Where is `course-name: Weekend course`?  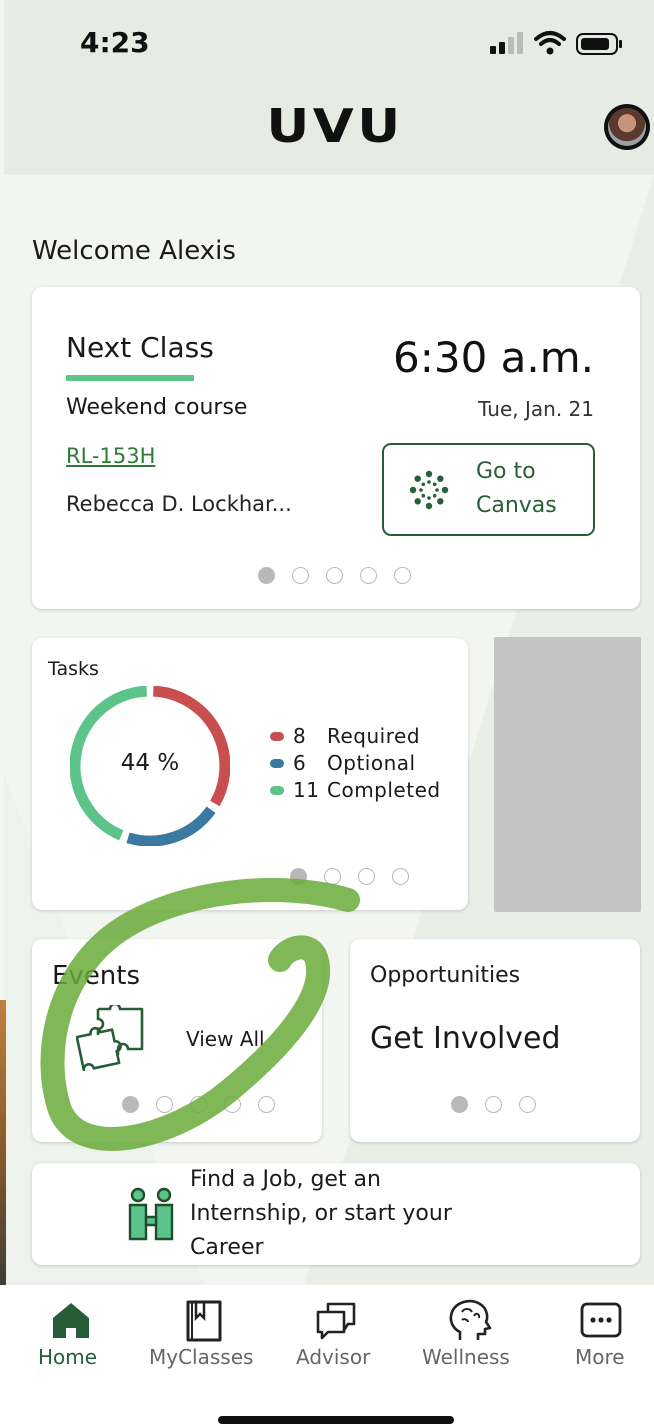
course-name: Weekend course is located at coordinates (157, 407).